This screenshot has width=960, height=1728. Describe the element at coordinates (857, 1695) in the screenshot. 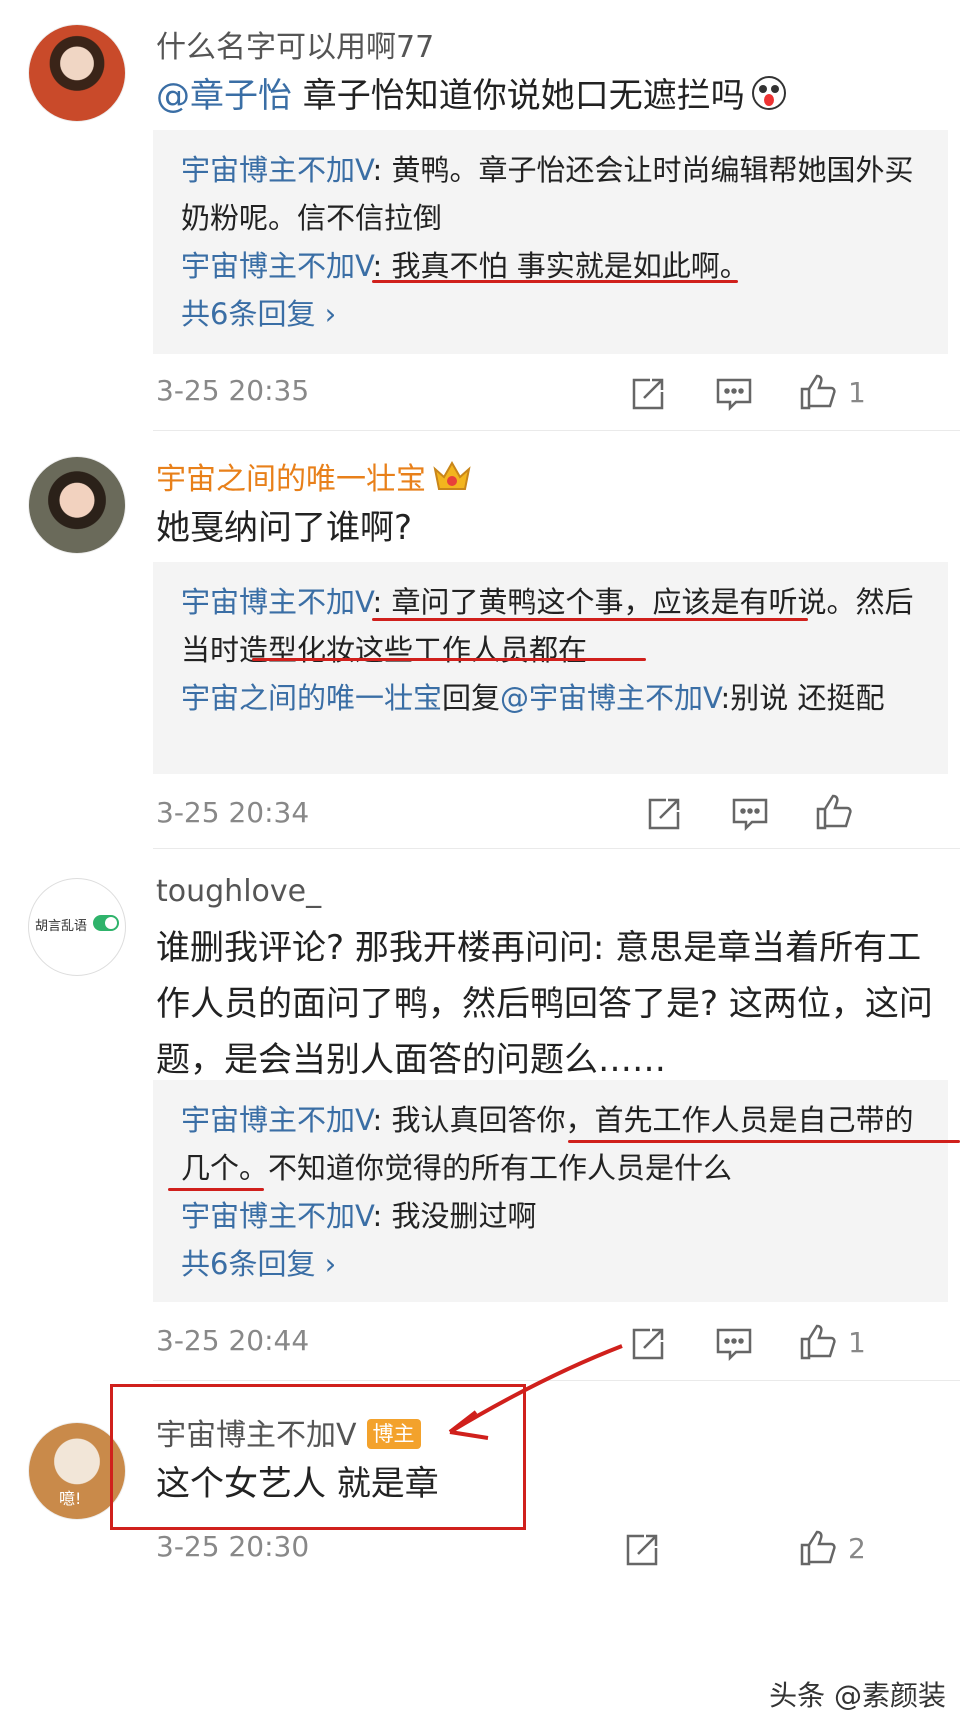

I see `watermark: 头条 @素颜装` at that location.